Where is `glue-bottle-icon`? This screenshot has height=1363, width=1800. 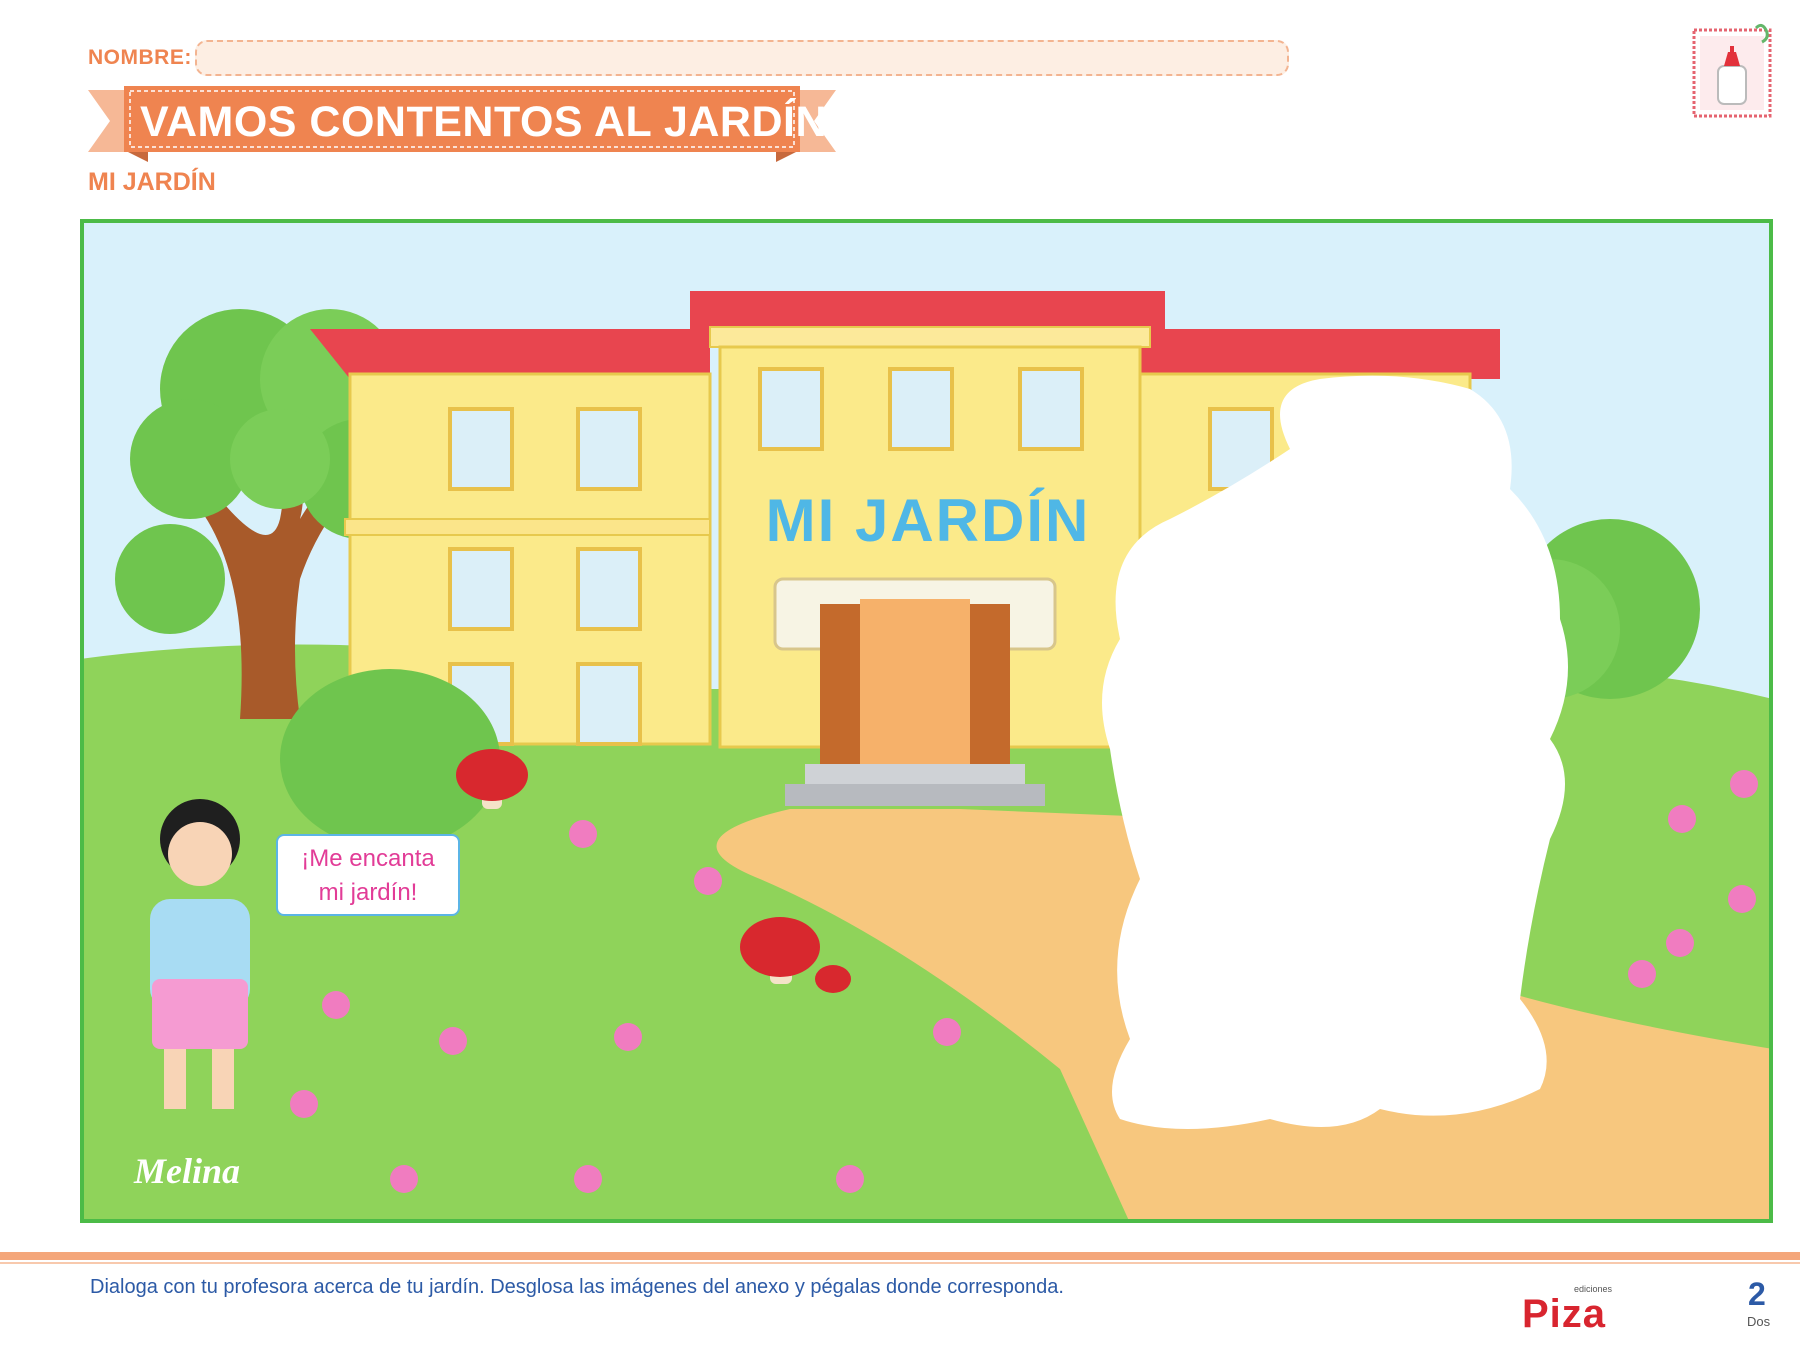
glue-bottle-icon is located at coordinates (1732, 70).